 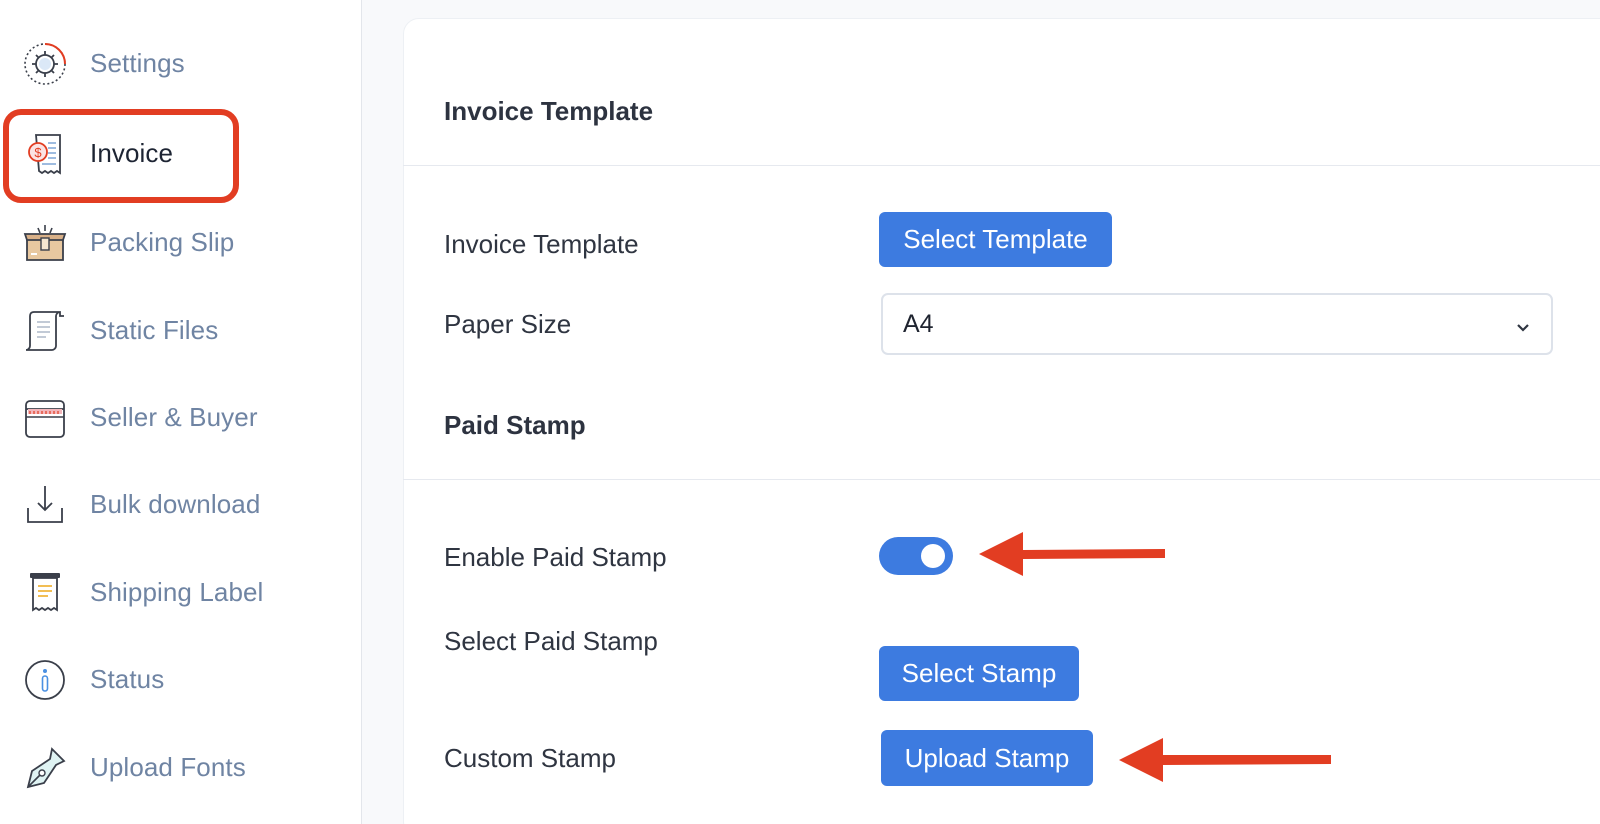 I want to click on select-paid-stamp-label: Select Paid Stamp, so click(x=551, y=641).